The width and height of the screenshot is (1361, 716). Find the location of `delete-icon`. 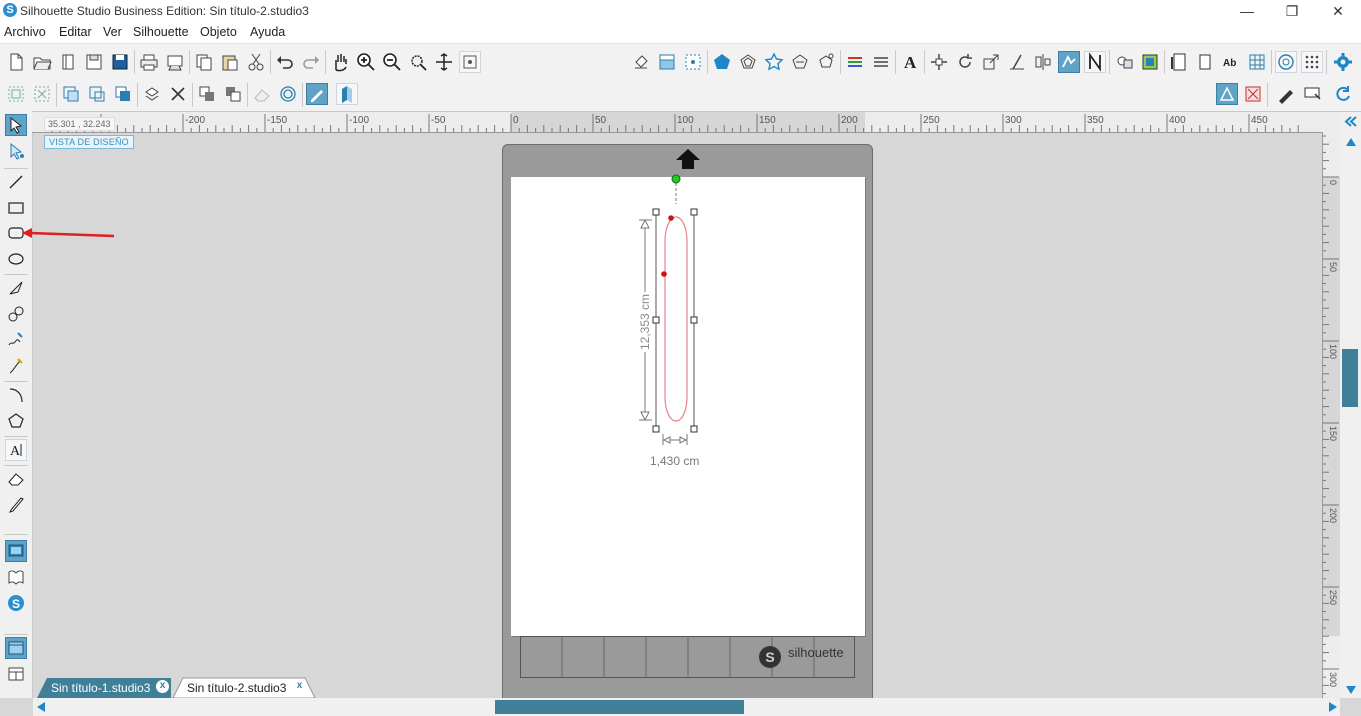

delete-icon is located at coordinates (178, 94).